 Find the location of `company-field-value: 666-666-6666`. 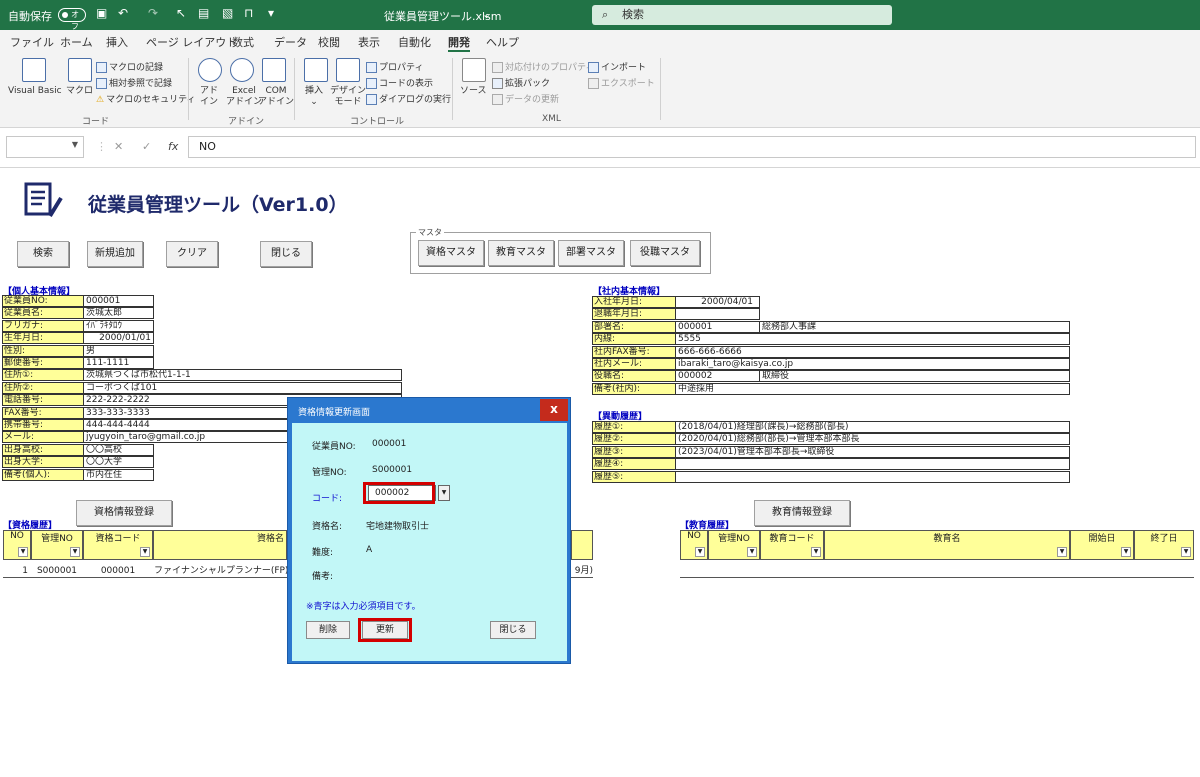

company-field-value: 666-666-6666 is located at coordinates (873, 351).